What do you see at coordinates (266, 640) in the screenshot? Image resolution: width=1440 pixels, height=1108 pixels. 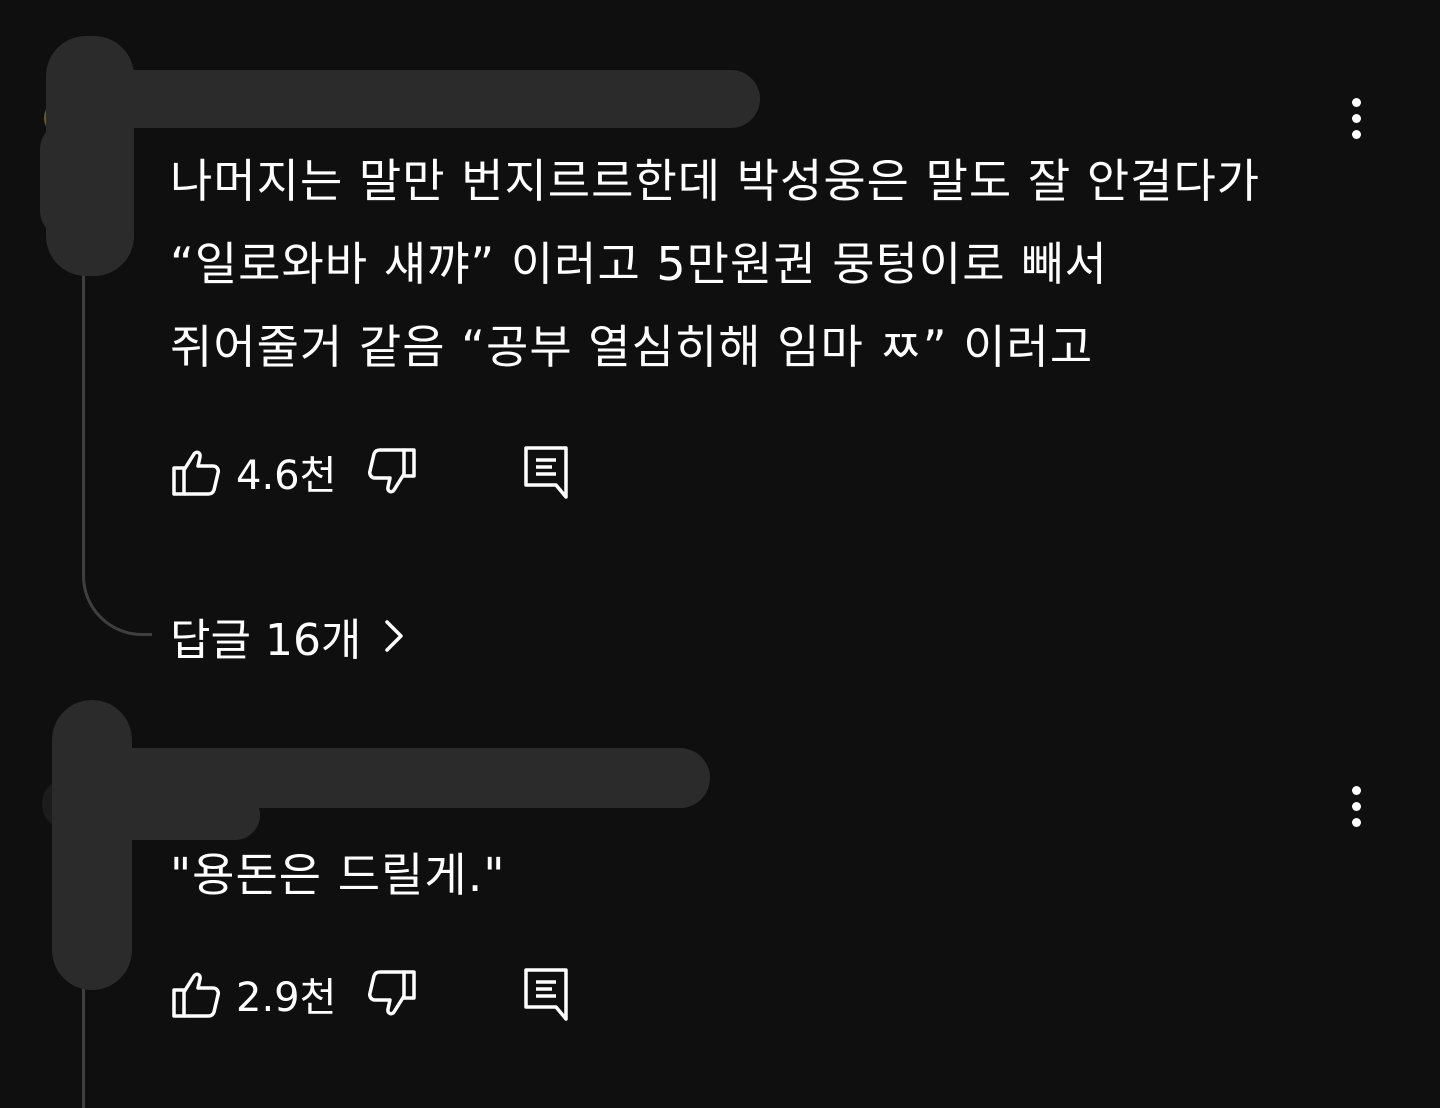 I see `replies-label: 답글 16개` at bounding box center [266, 640].